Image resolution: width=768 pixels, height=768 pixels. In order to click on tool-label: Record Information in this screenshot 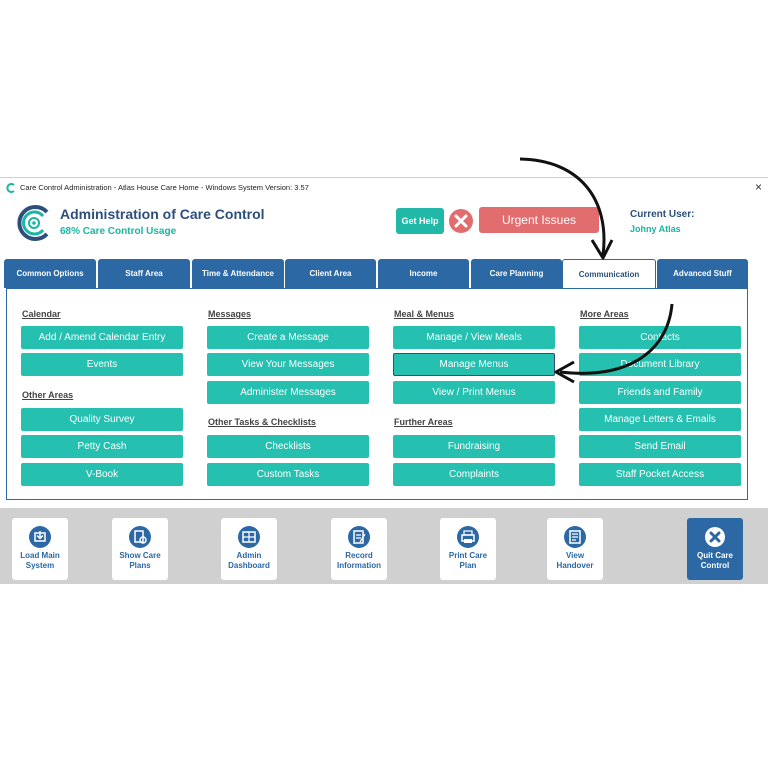, I will do `click(359, 560)`.